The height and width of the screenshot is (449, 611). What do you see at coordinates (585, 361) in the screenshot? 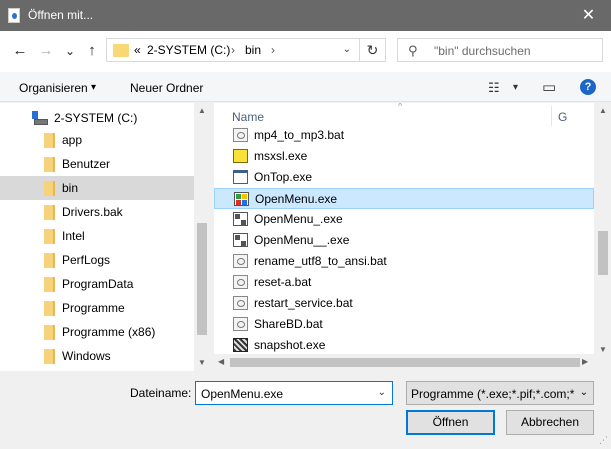
I see `scroll-right-icon: ▶` at bounding box center [585, 361].